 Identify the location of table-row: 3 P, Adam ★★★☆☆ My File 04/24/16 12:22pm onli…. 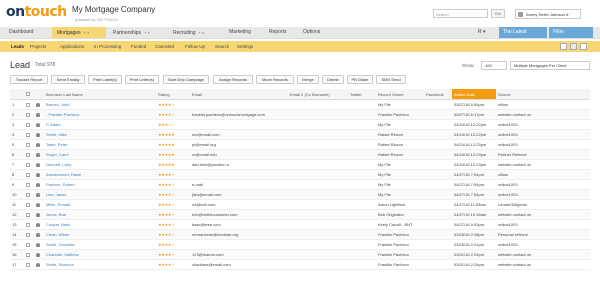
(300, 124).